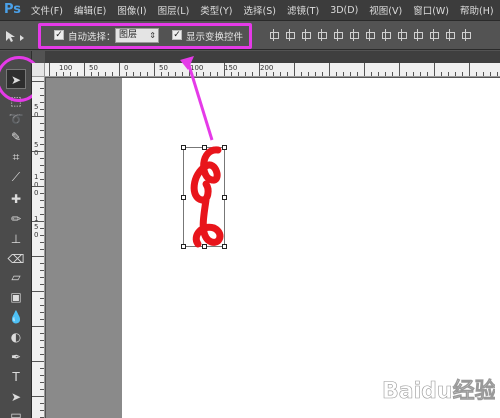  Describe the element at coordinates (16, 377) in the screenshot. I see `type-tool-icon: T` at that location.